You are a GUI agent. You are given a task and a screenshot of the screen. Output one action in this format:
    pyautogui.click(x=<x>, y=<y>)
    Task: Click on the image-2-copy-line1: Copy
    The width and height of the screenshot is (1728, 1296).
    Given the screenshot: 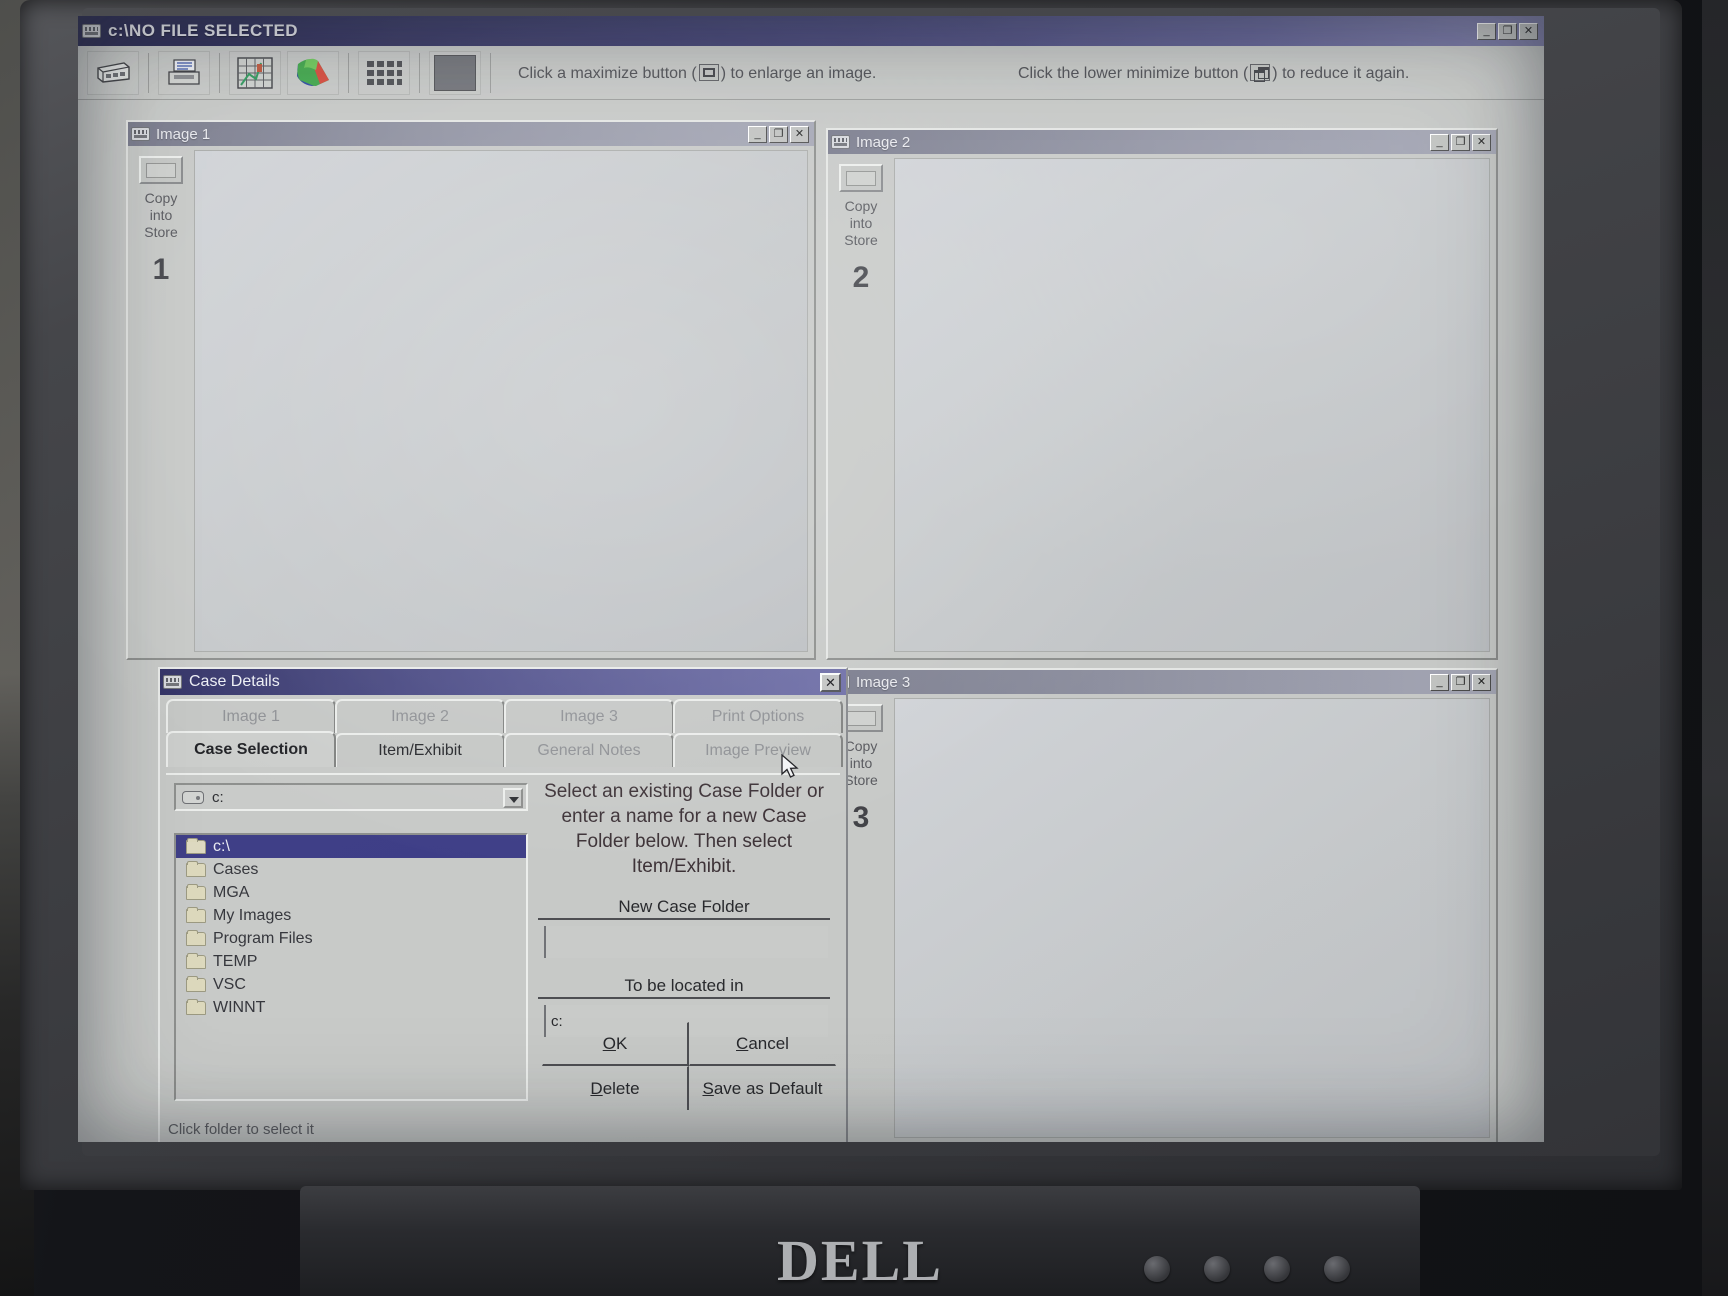 What is the action you would take?
    pyautogui.click(x=861, y=206)
    